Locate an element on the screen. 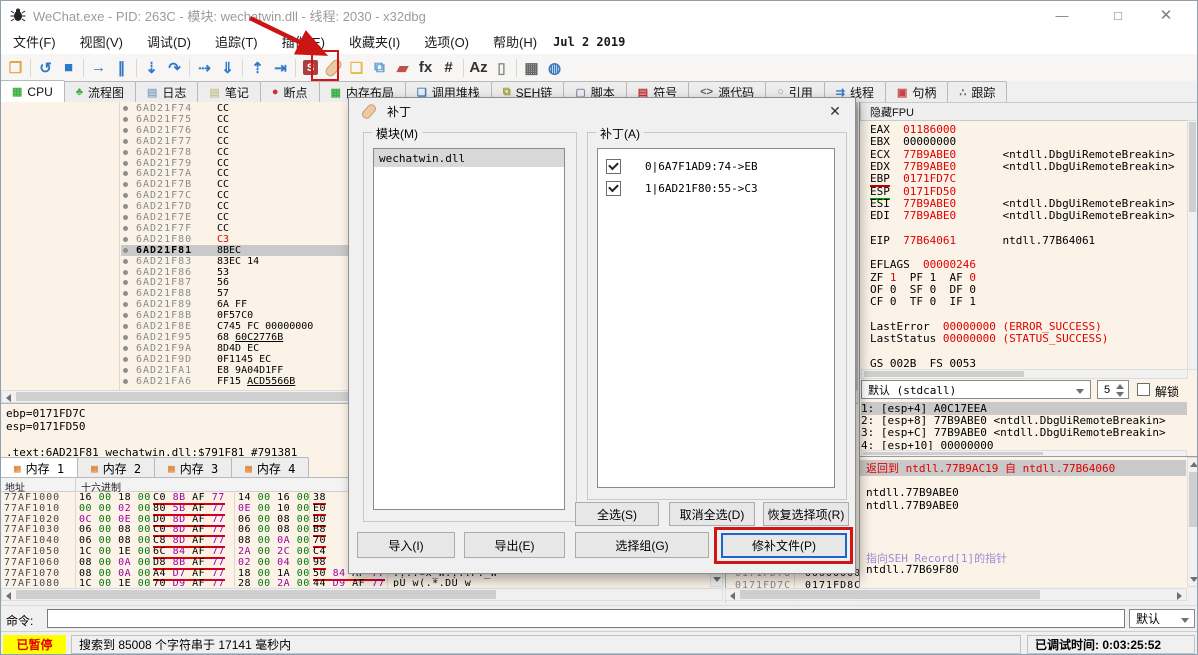 Image resolution: width=1198 pixels, height=655 pixels. comments-icon: ❏ is located at coordinates (356, 68).